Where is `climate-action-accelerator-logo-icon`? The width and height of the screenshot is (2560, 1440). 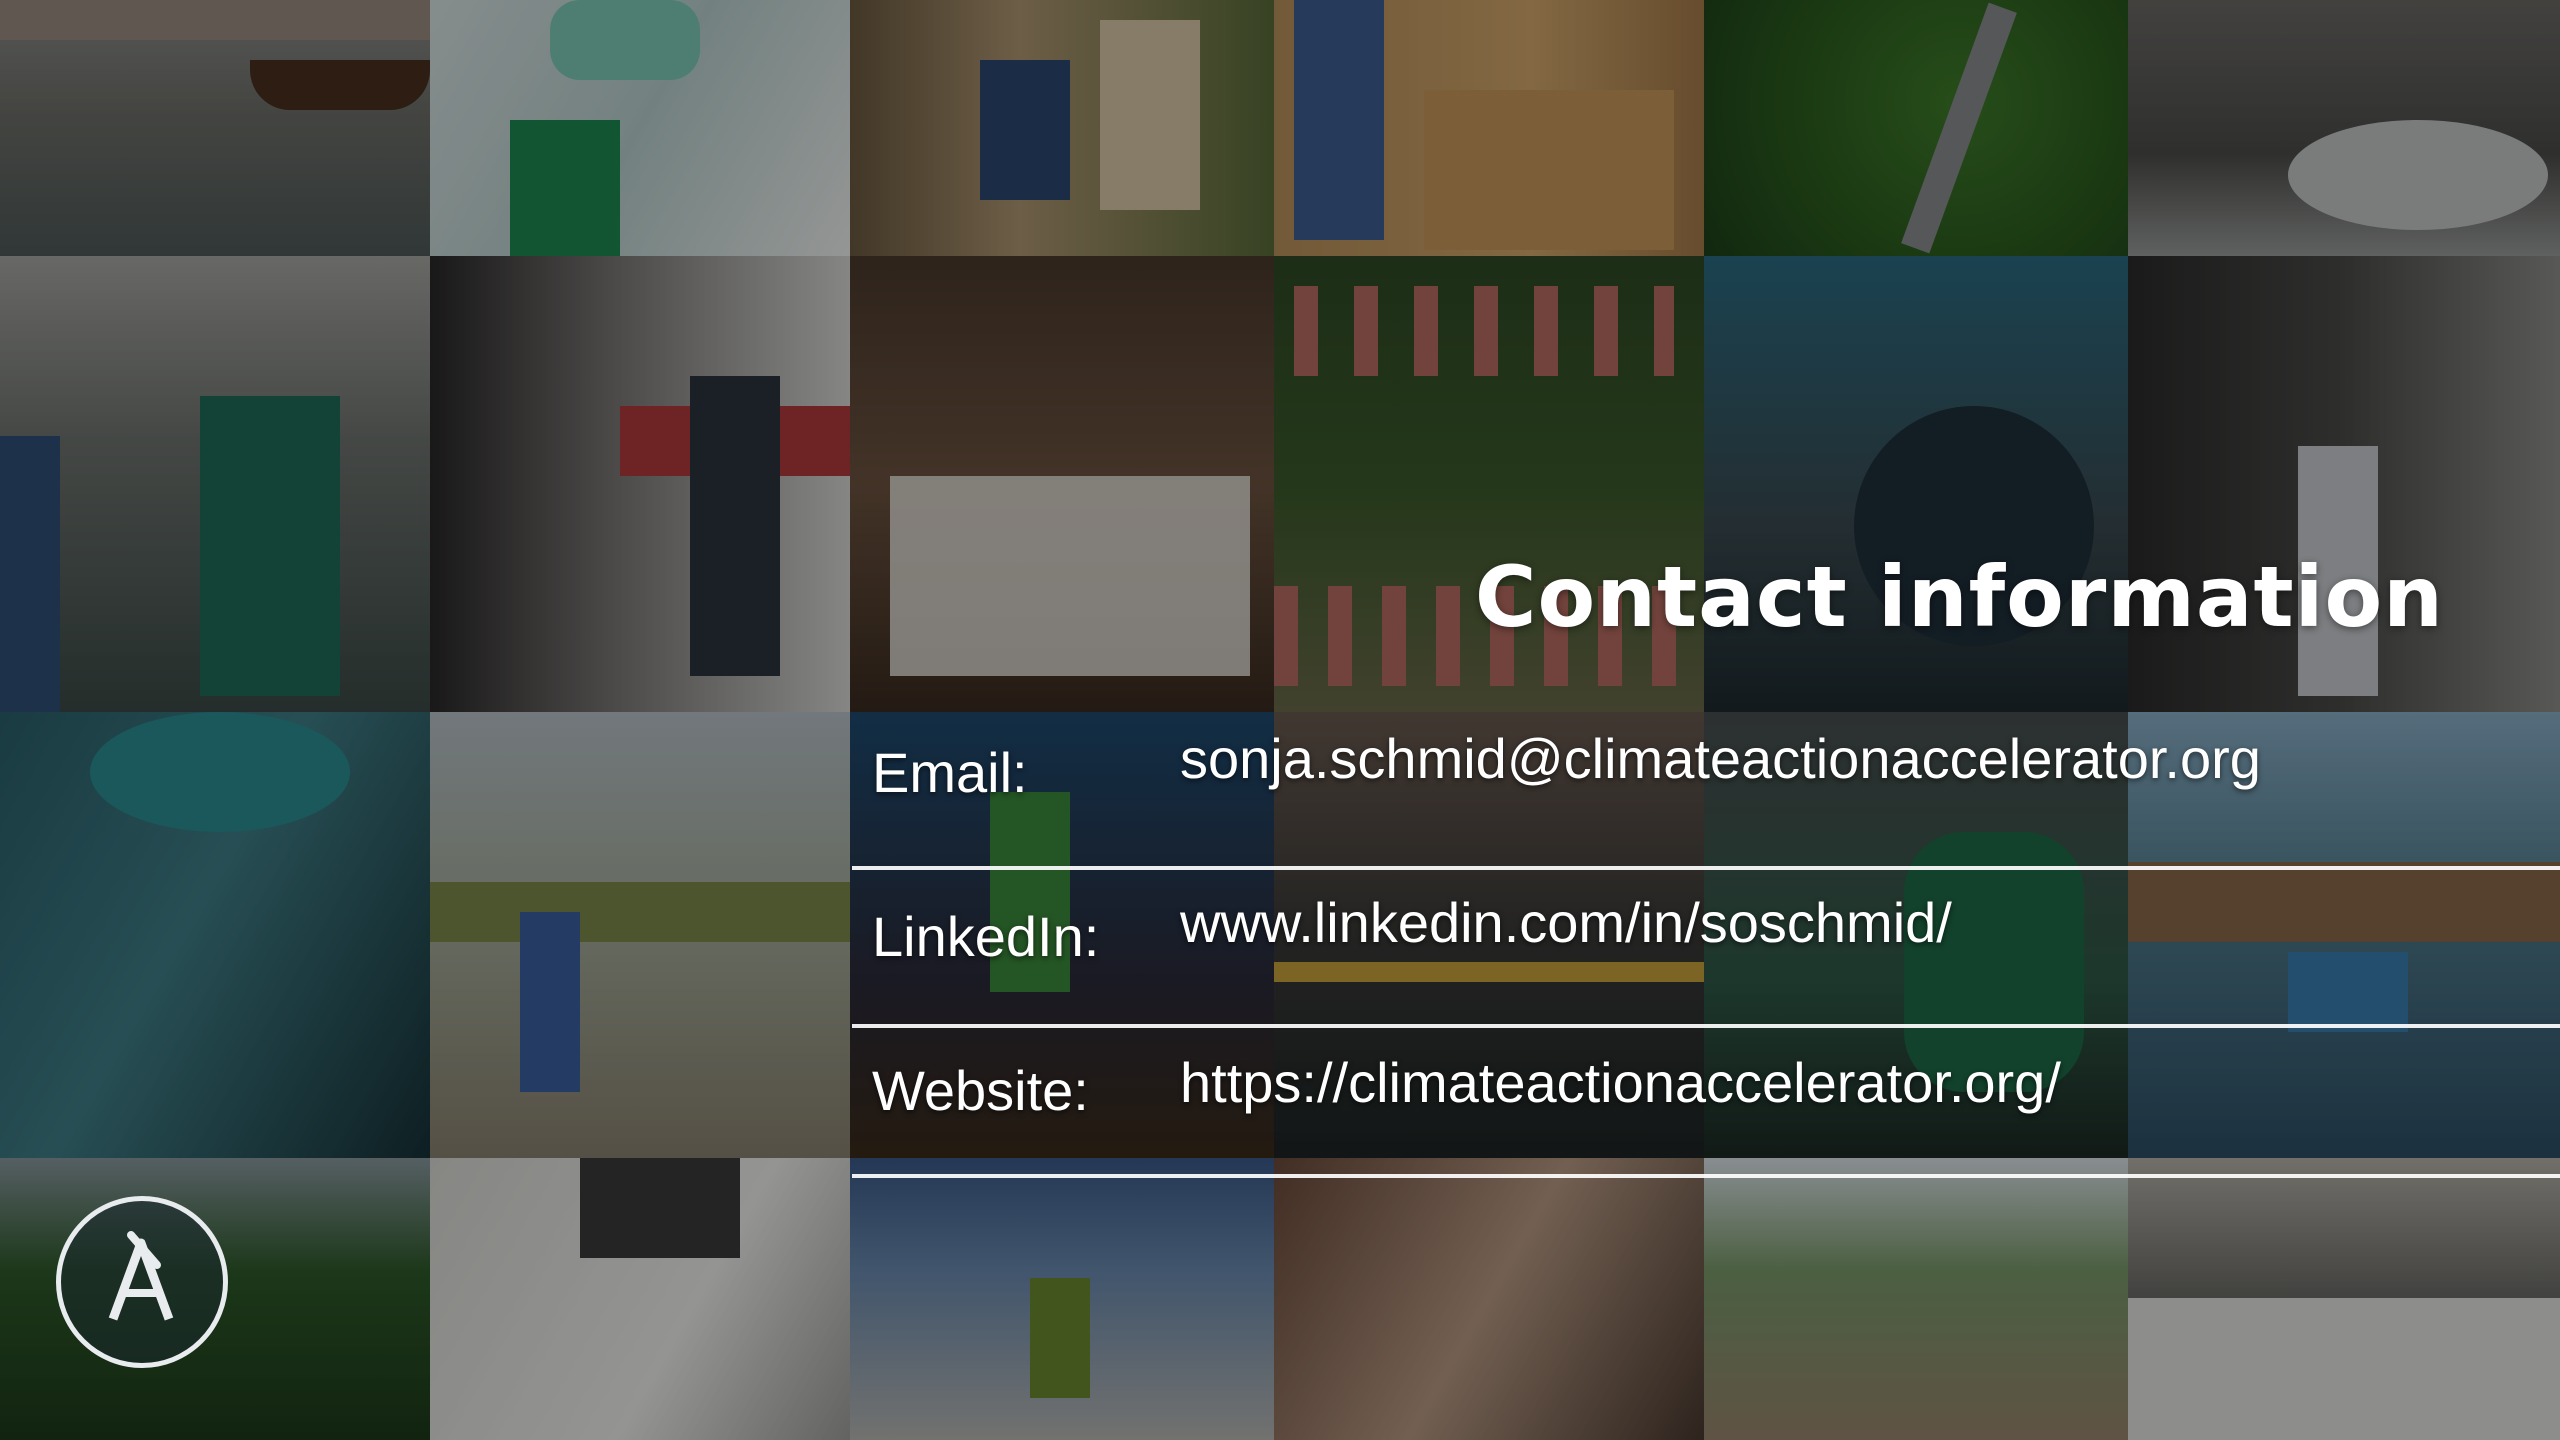
climate-action-accelerator-logo-icon is located at coordinates (142, 1282).